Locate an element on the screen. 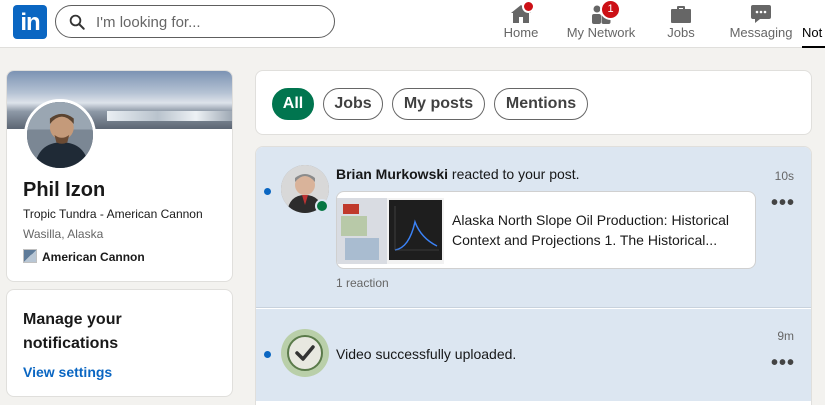 This screenshot has width=825, height=405. linkedin-logo-icon: in is located at coordinates (30, 22).